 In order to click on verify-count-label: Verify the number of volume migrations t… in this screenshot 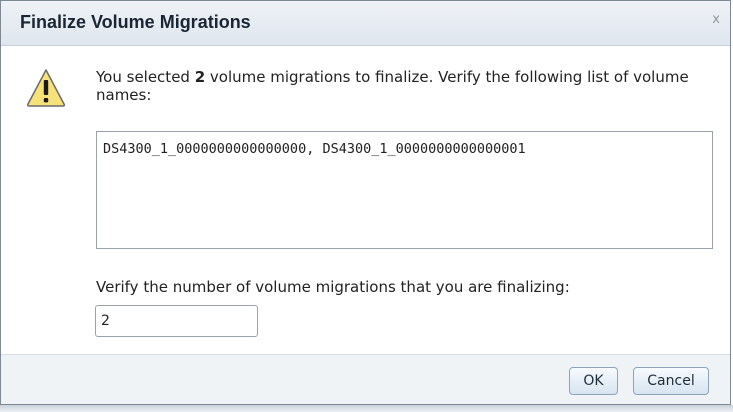, I will do `click(333, 287)`.